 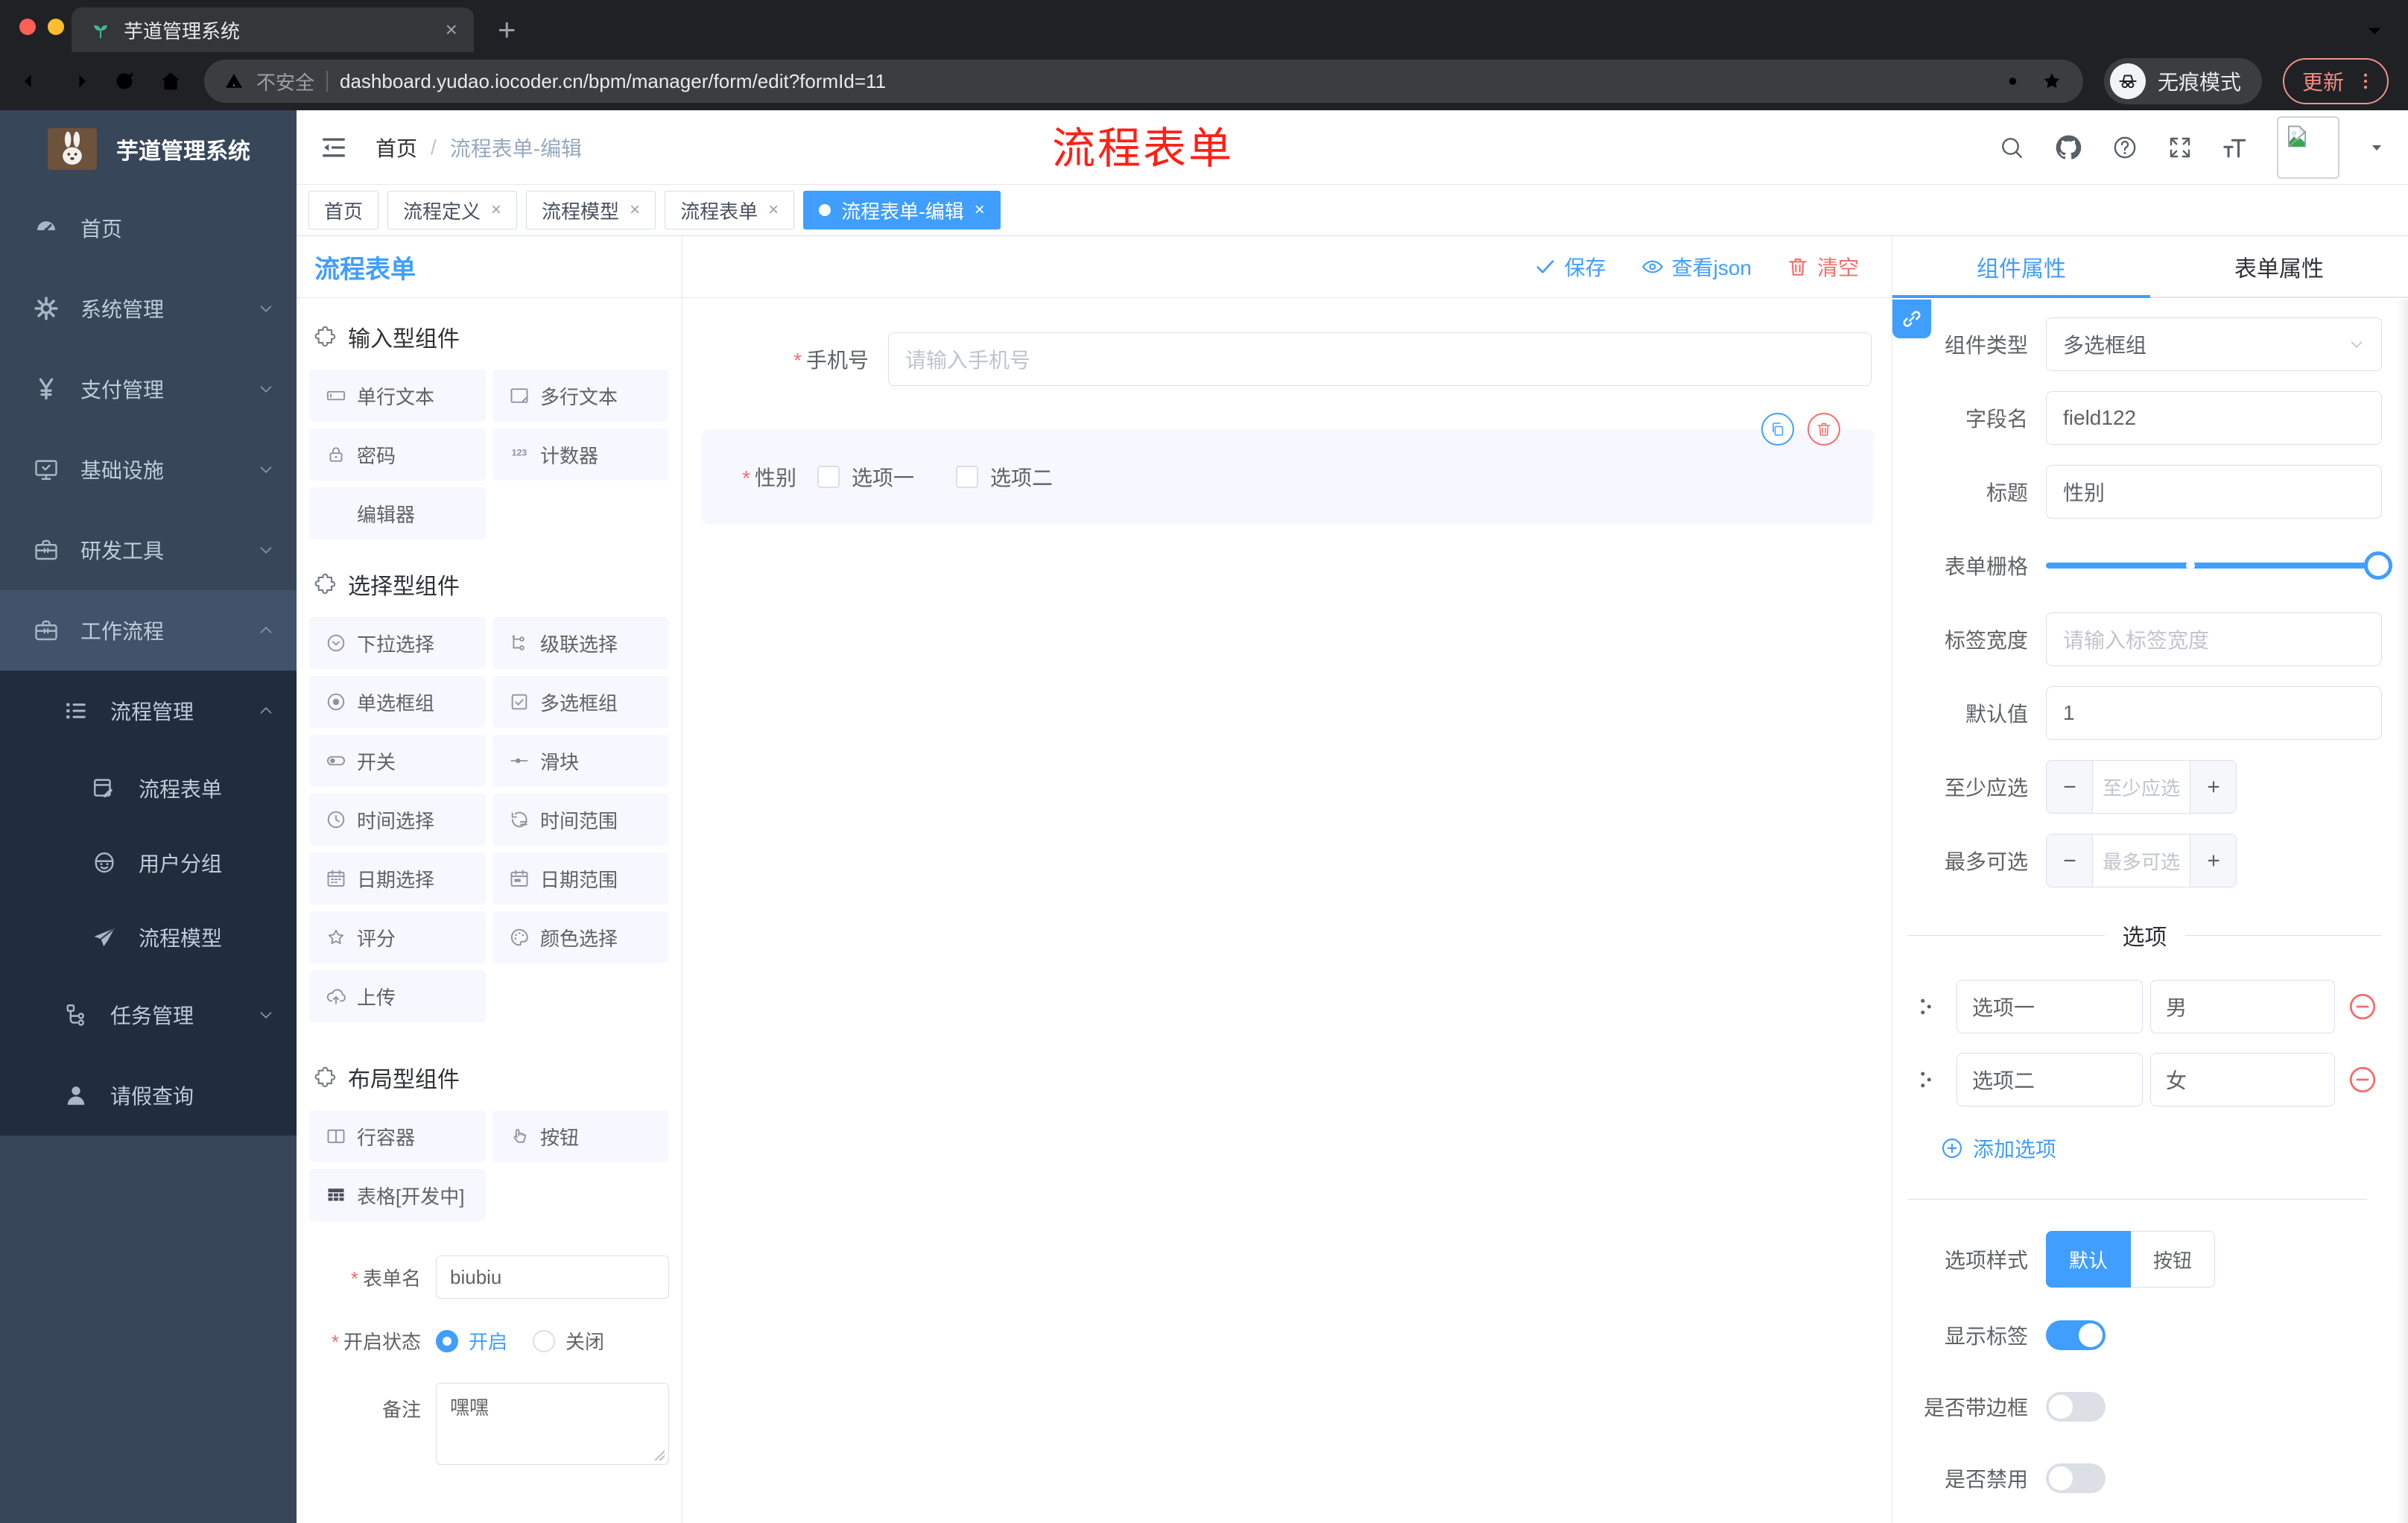 I want to click on title-input: 性别, so click(x=2214, y=492).